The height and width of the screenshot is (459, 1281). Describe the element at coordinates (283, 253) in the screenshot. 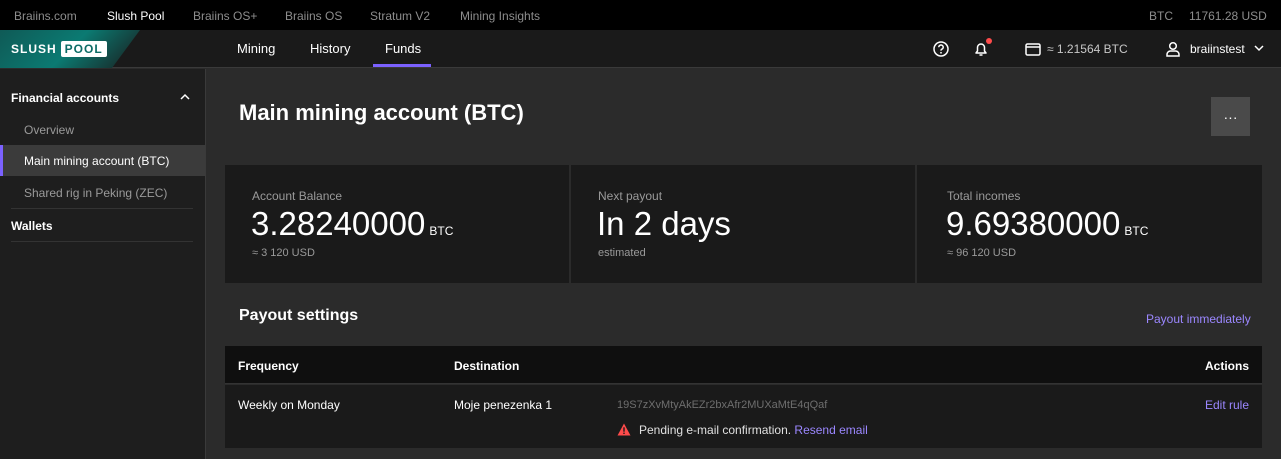

I see `card-subtext: ≈ 3 120 USD` at that location.